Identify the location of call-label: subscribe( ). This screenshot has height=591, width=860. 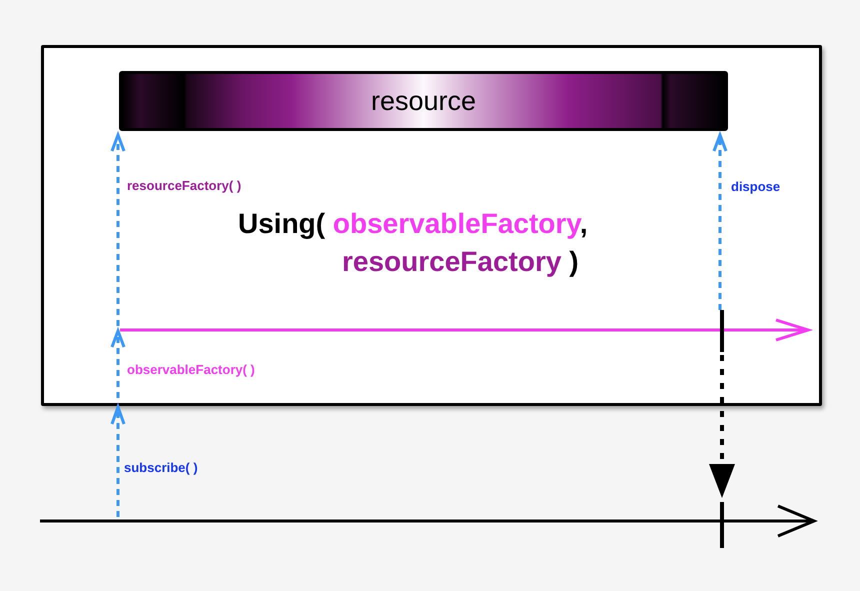
(161, 467).